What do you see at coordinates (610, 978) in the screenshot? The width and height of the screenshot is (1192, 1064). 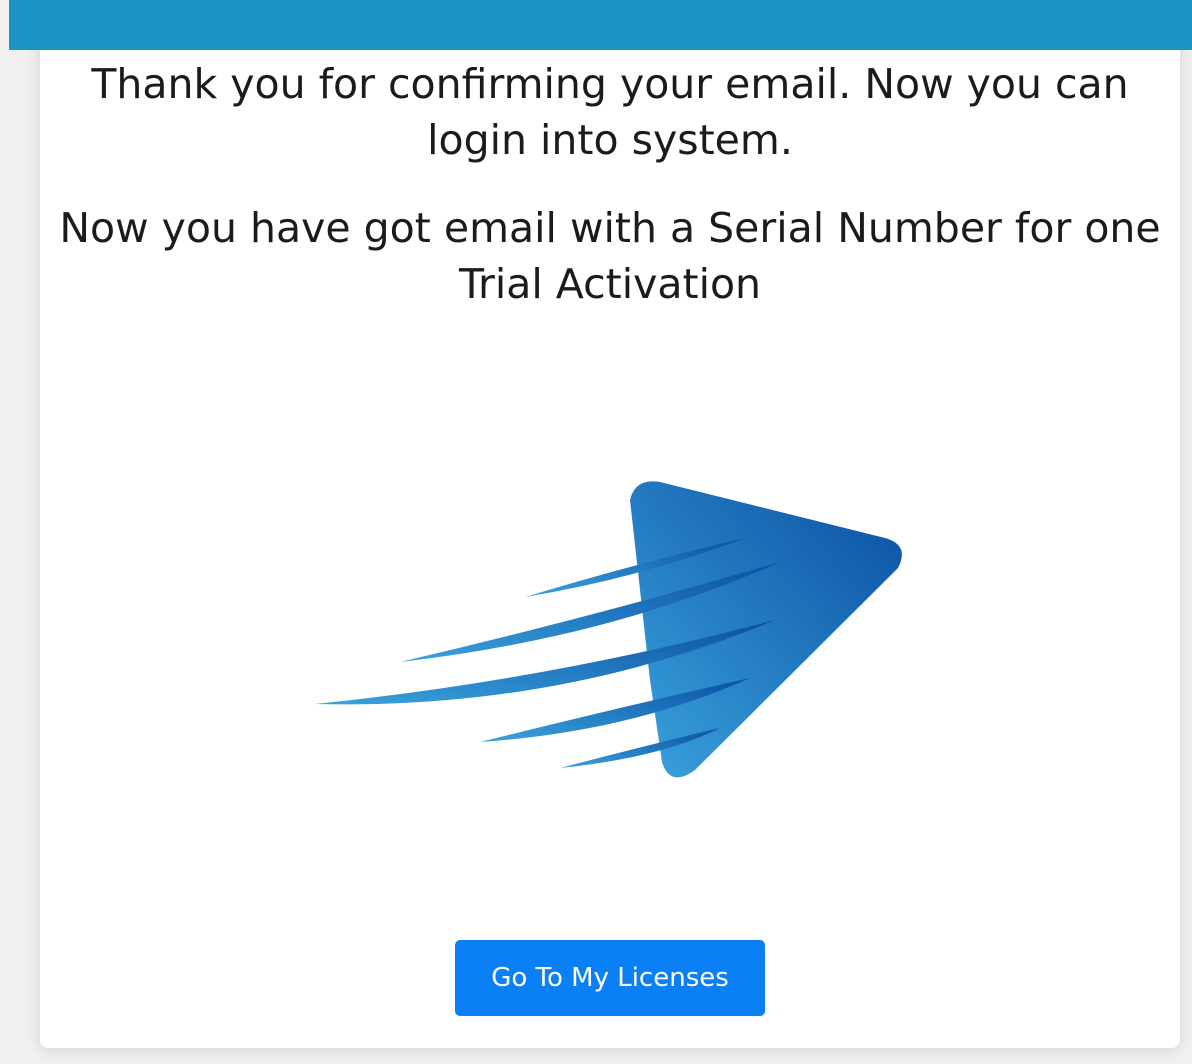 I see `go-to-my-licenses-button: Go To My Licenses` at bounding box center [610, 978].